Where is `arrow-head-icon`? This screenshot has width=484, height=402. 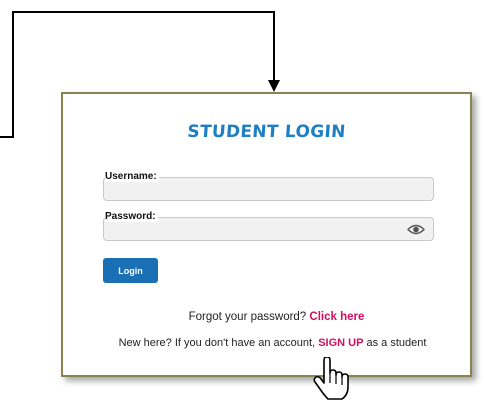 arrow-head-icon is located at coordinates (274, 86).